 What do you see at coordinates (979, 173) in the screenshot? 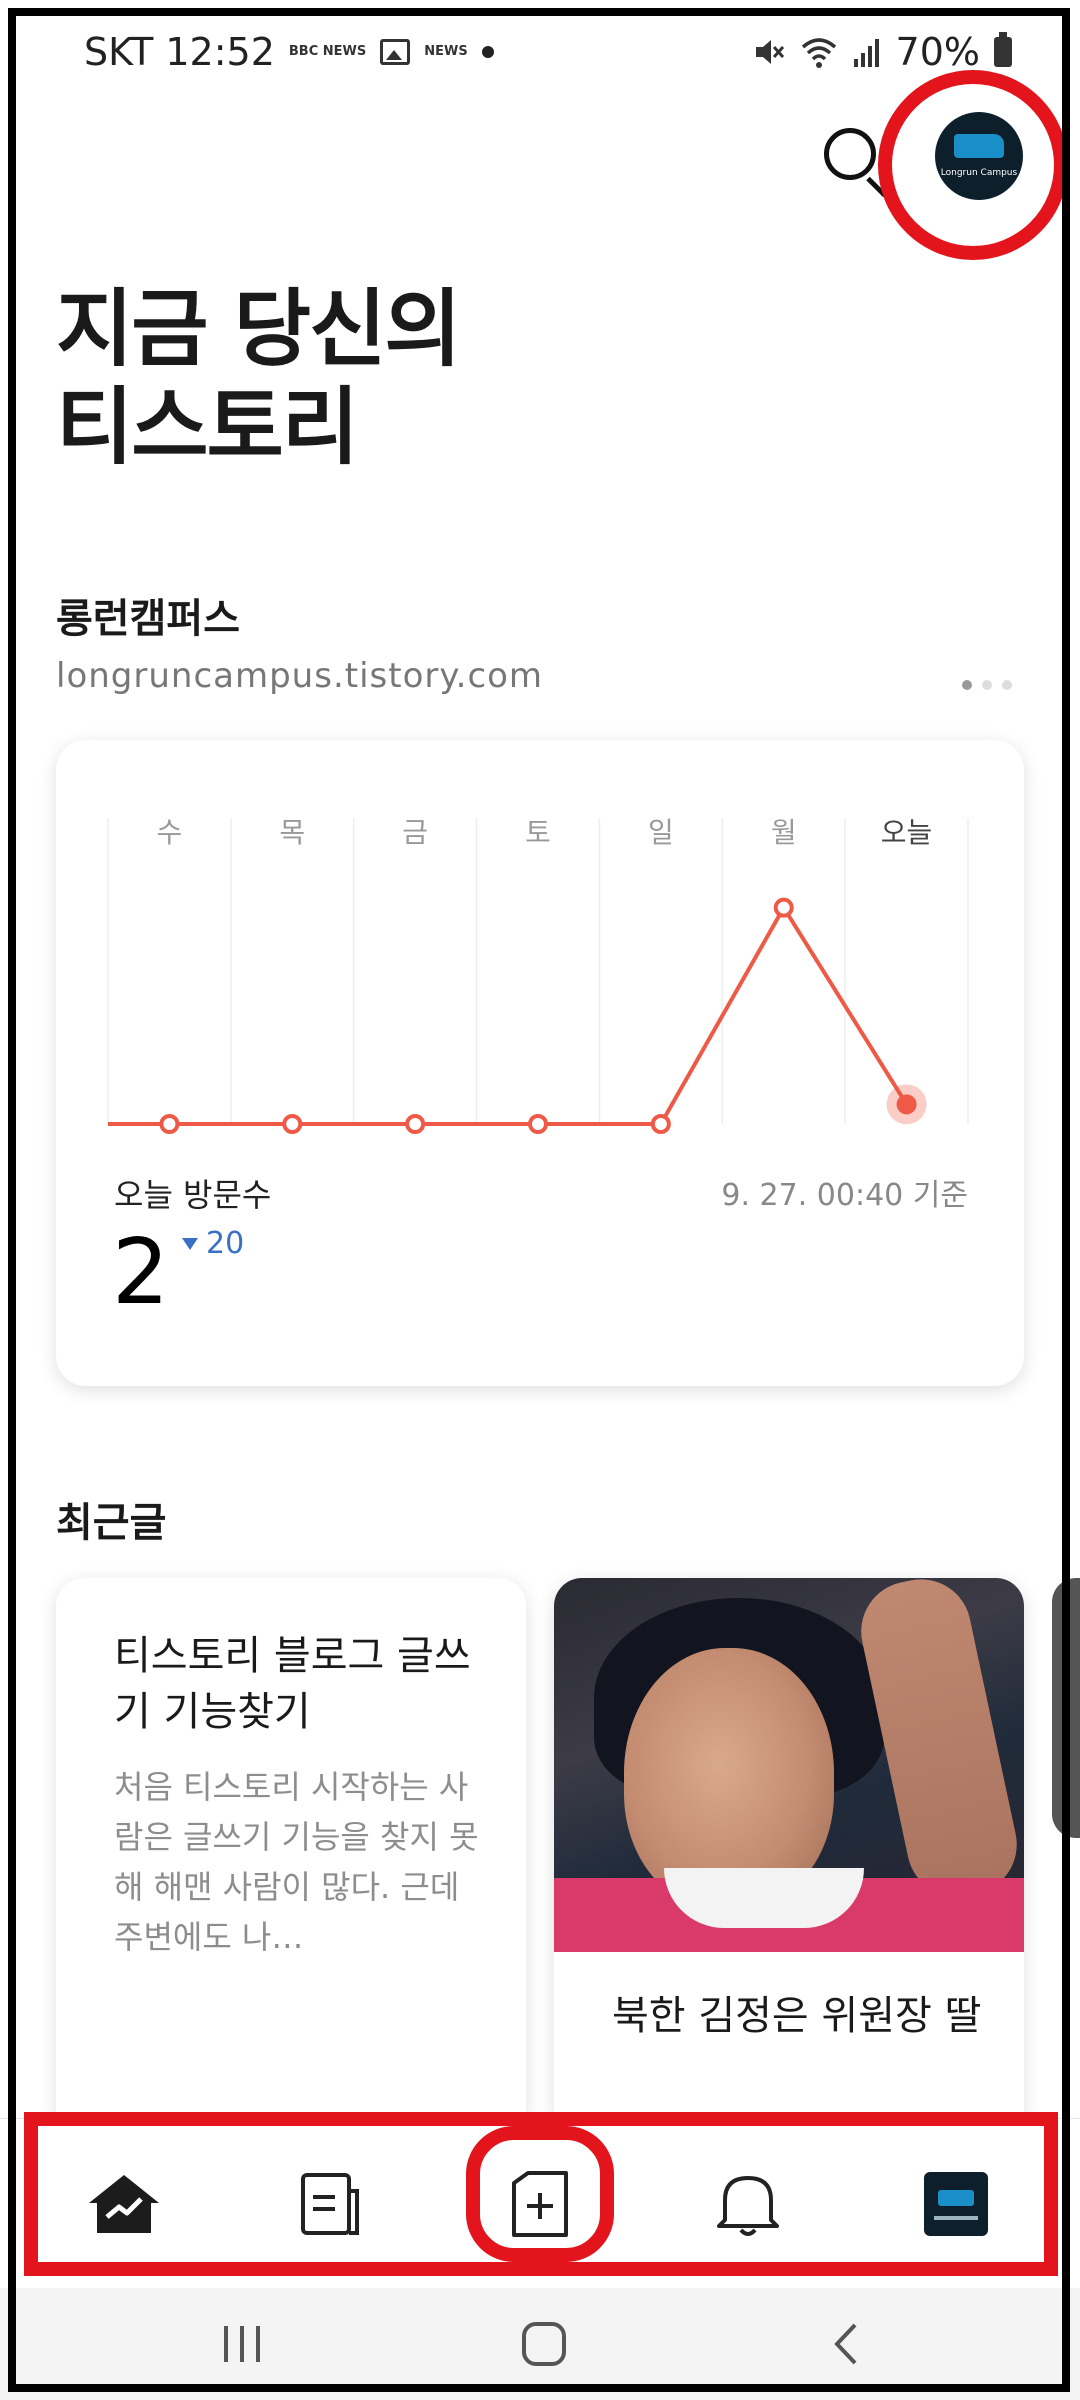
I see `profile-logo-text: Longrun Campus` at bounding box center [979, 173].